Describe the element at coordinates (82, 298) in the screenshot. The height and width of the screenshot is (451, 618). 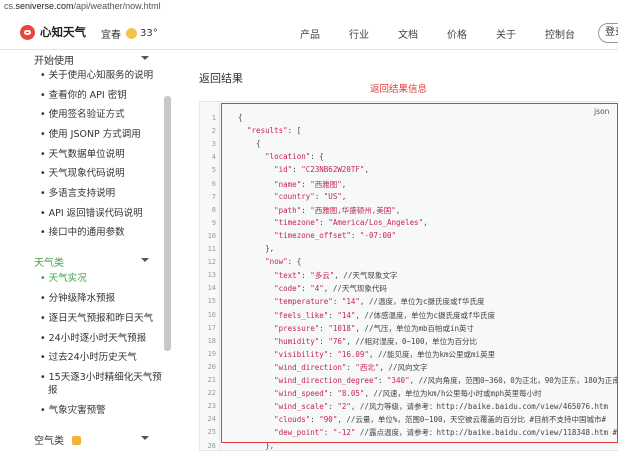
I see `sidebar-item-label: 分钟级降水预报` at that location.